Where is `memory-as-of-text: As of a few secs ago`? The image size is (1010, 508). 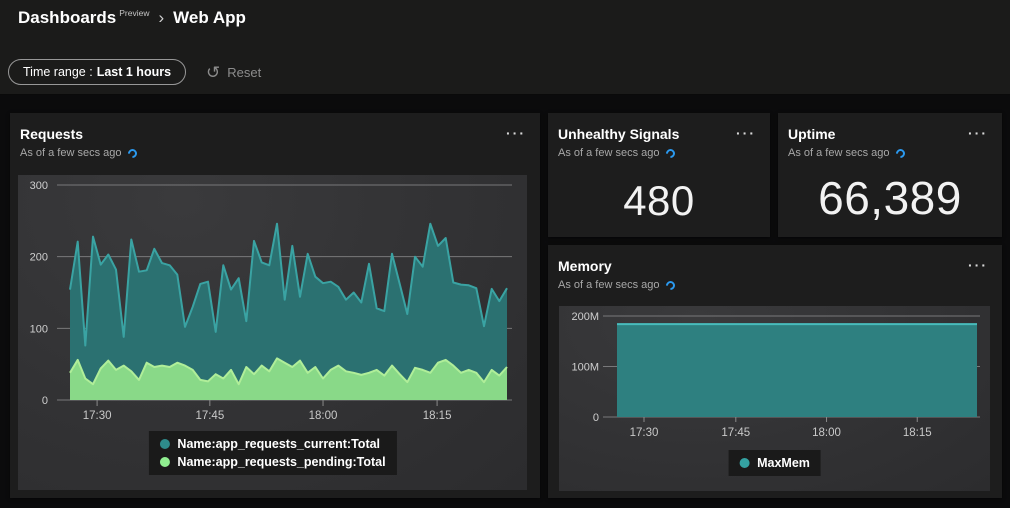
memory-as-of-text: As of a few secs ago is located at coordinates (609, 285).